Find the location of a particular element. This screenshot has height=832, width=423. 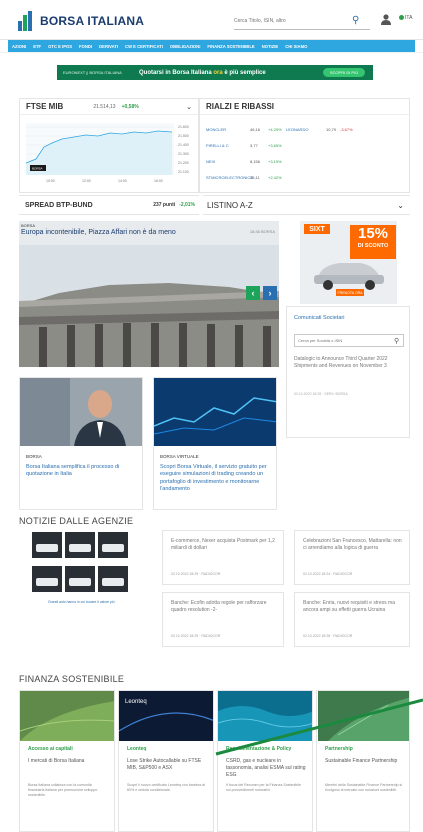

comunicati-search: ⚲ is located at coordinates (349, 340).